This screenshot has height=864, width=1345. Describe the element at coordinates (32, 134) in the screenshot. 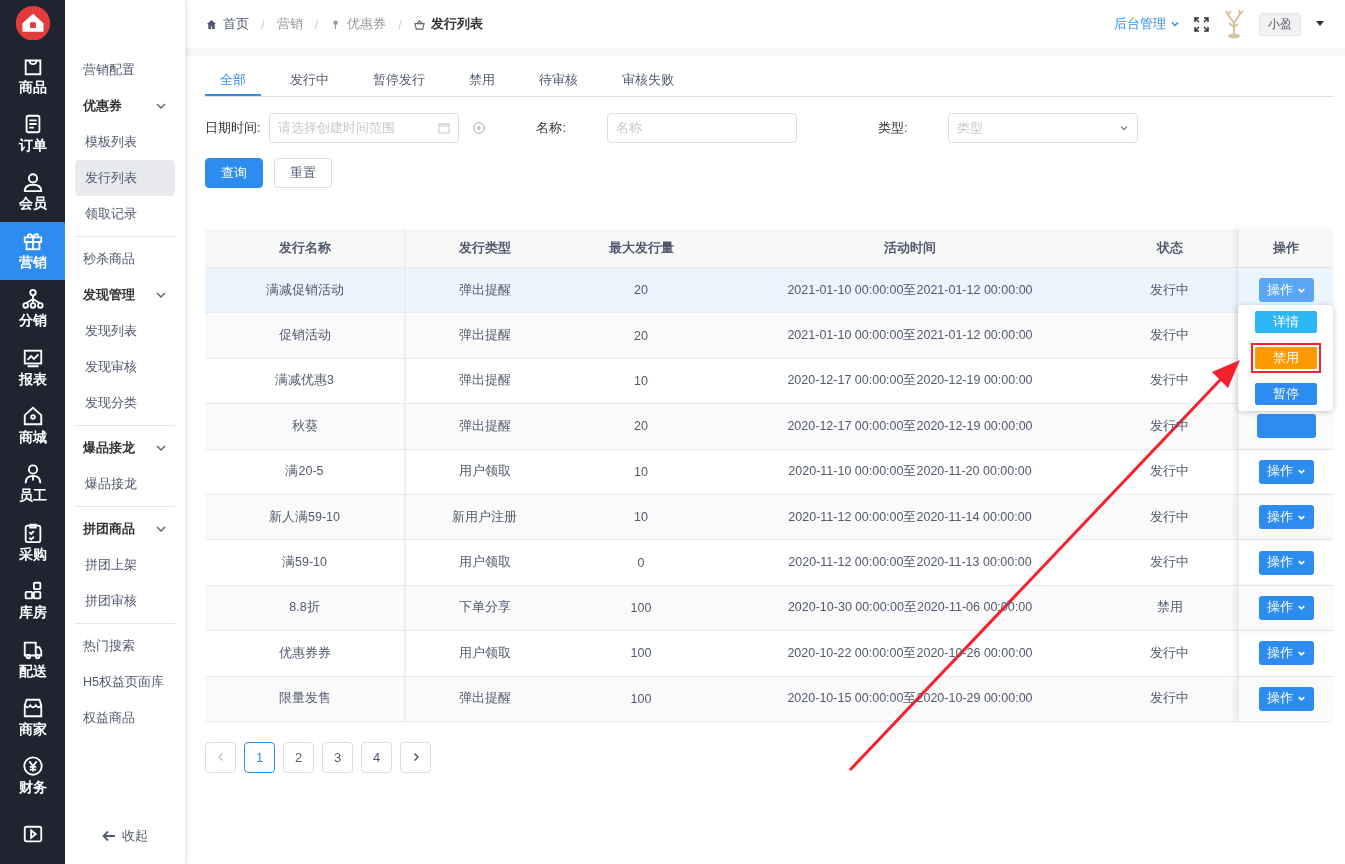

I see `rail-item: 订单` at that location.